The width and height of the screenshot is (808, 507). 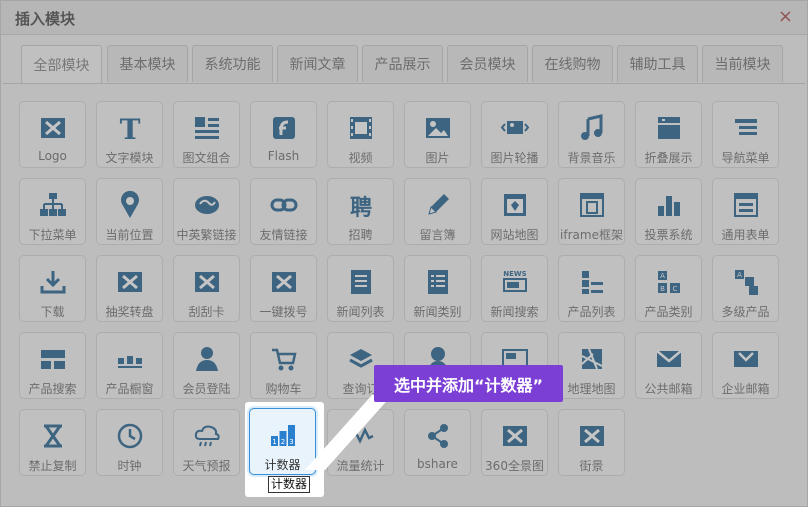 What do you see at coordinates (468, 383) in the screenshot?
I see `instruction-callout: 选中并添加“计数器”` at bounding box center [468, 383].